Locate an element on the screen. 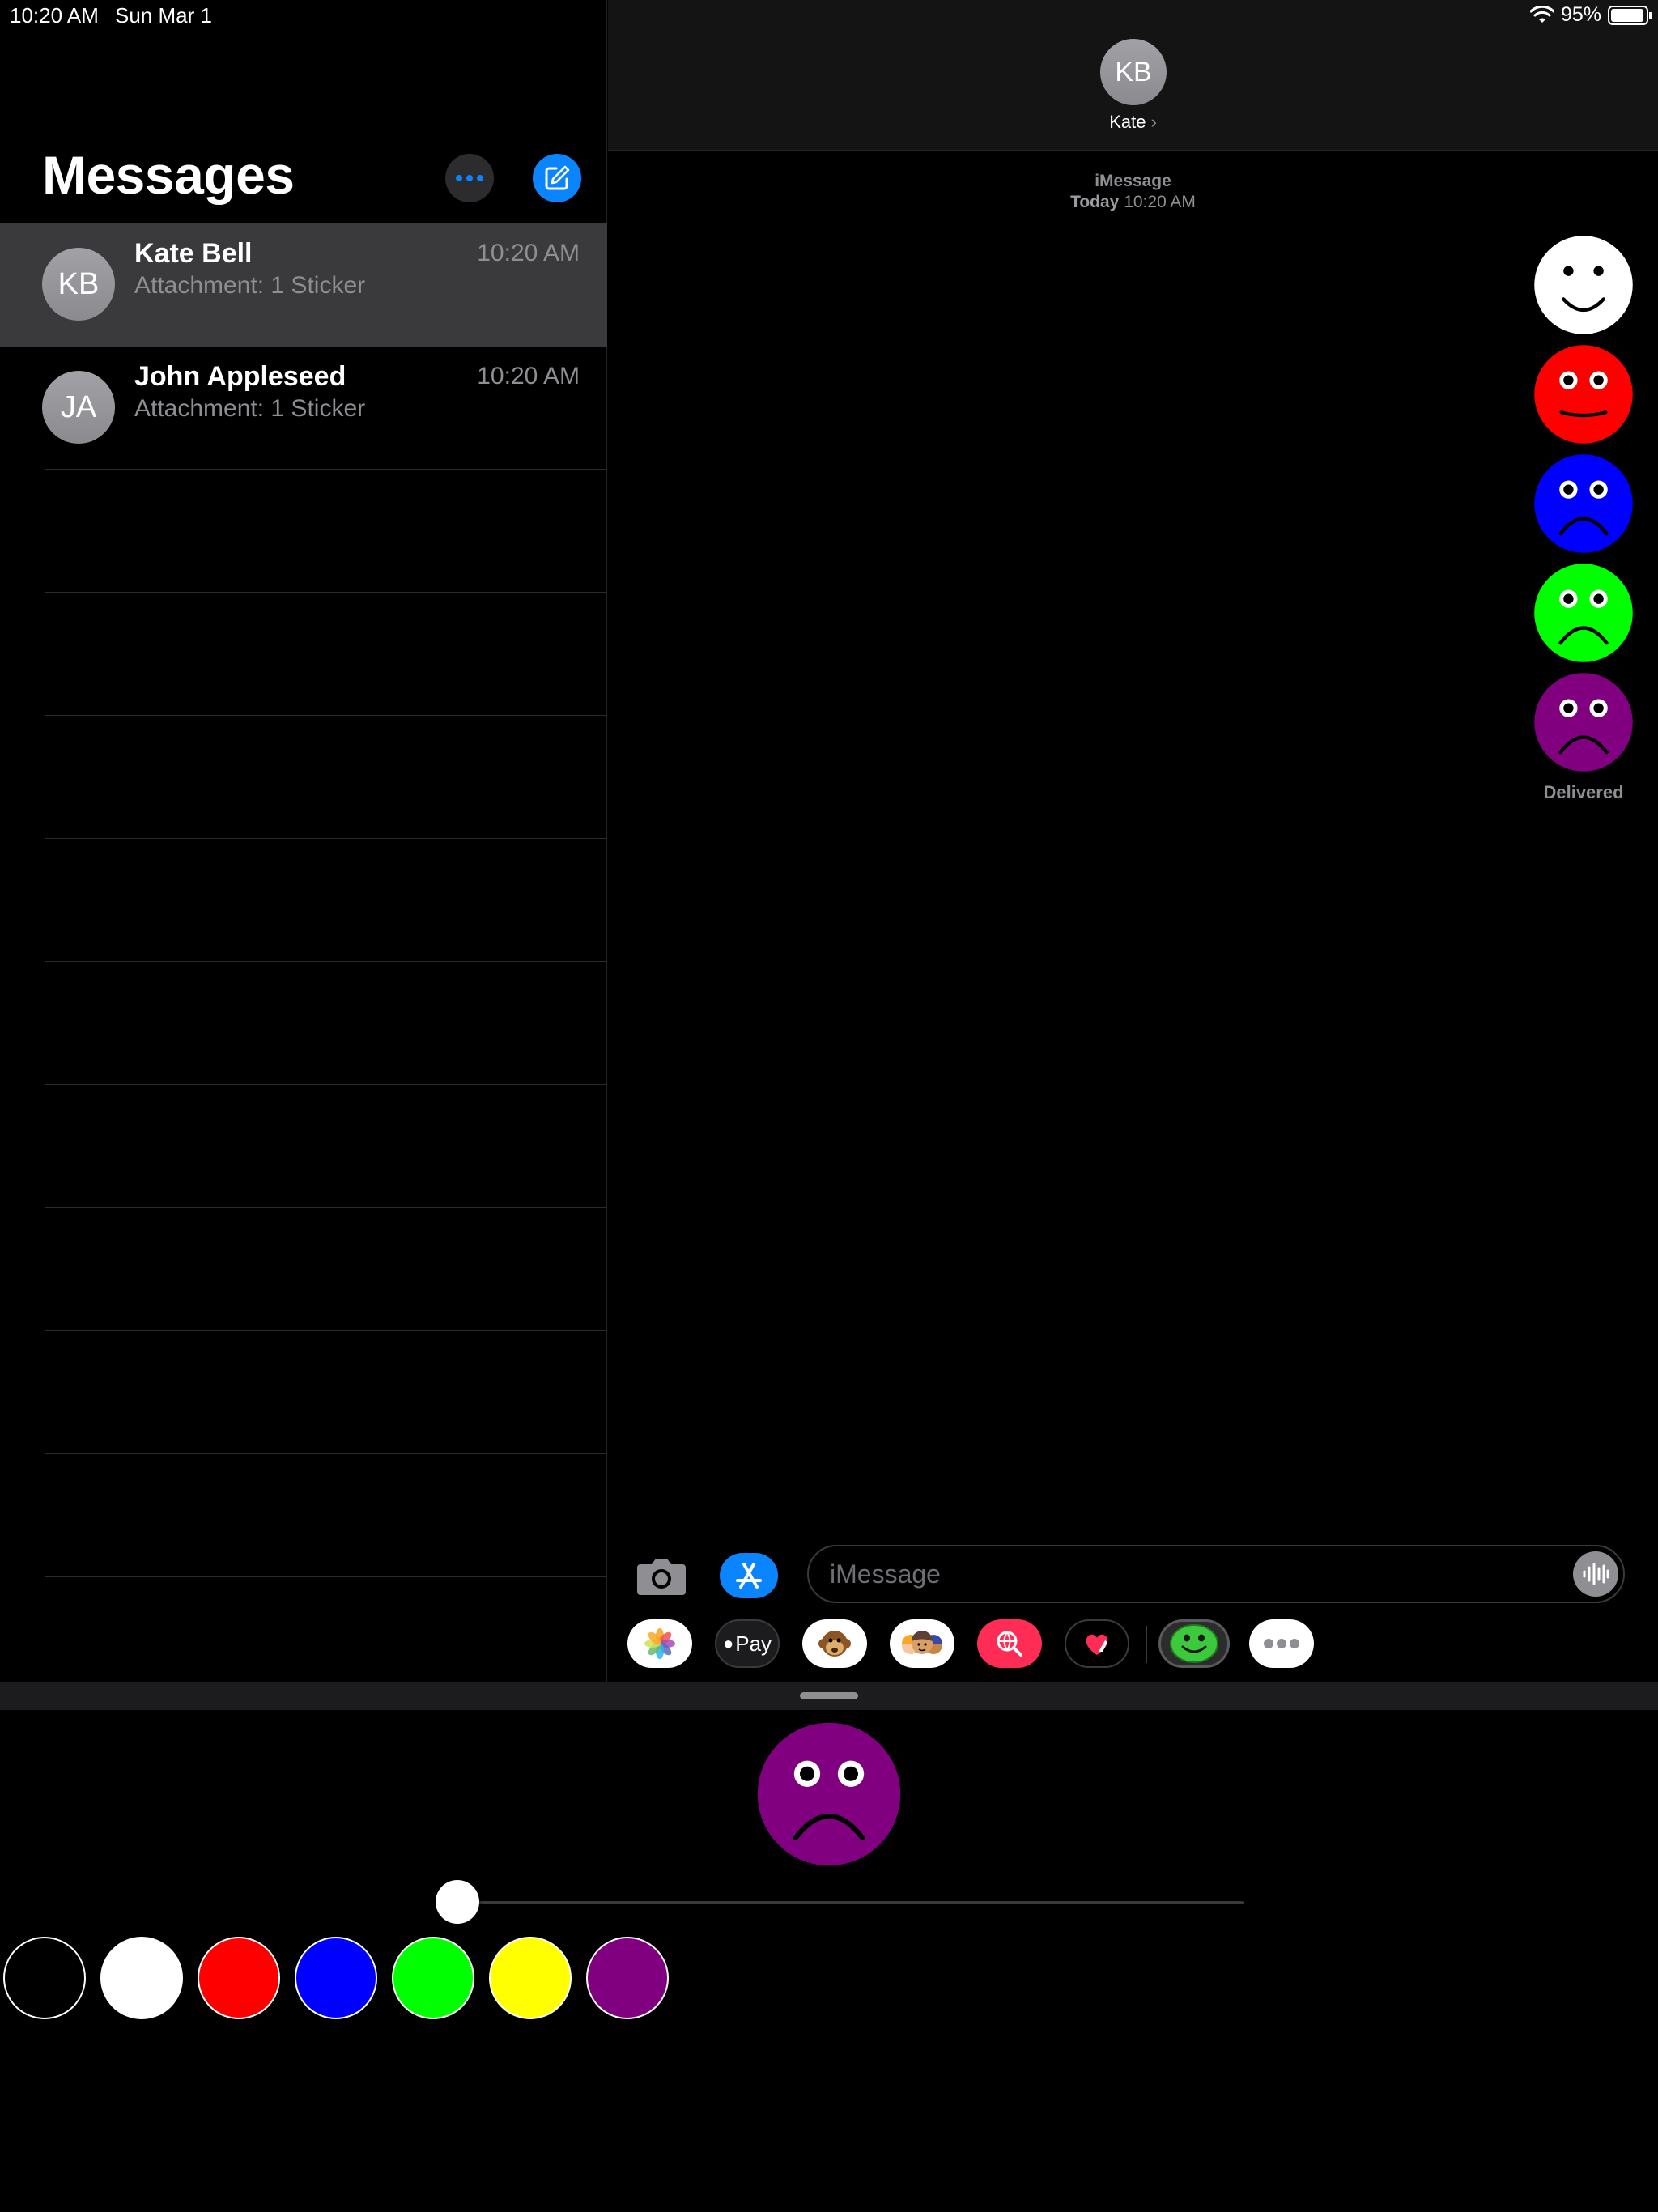 The image size is (1658, 2212). delivery-status: Delivered is located at coordinates (1583, 792).